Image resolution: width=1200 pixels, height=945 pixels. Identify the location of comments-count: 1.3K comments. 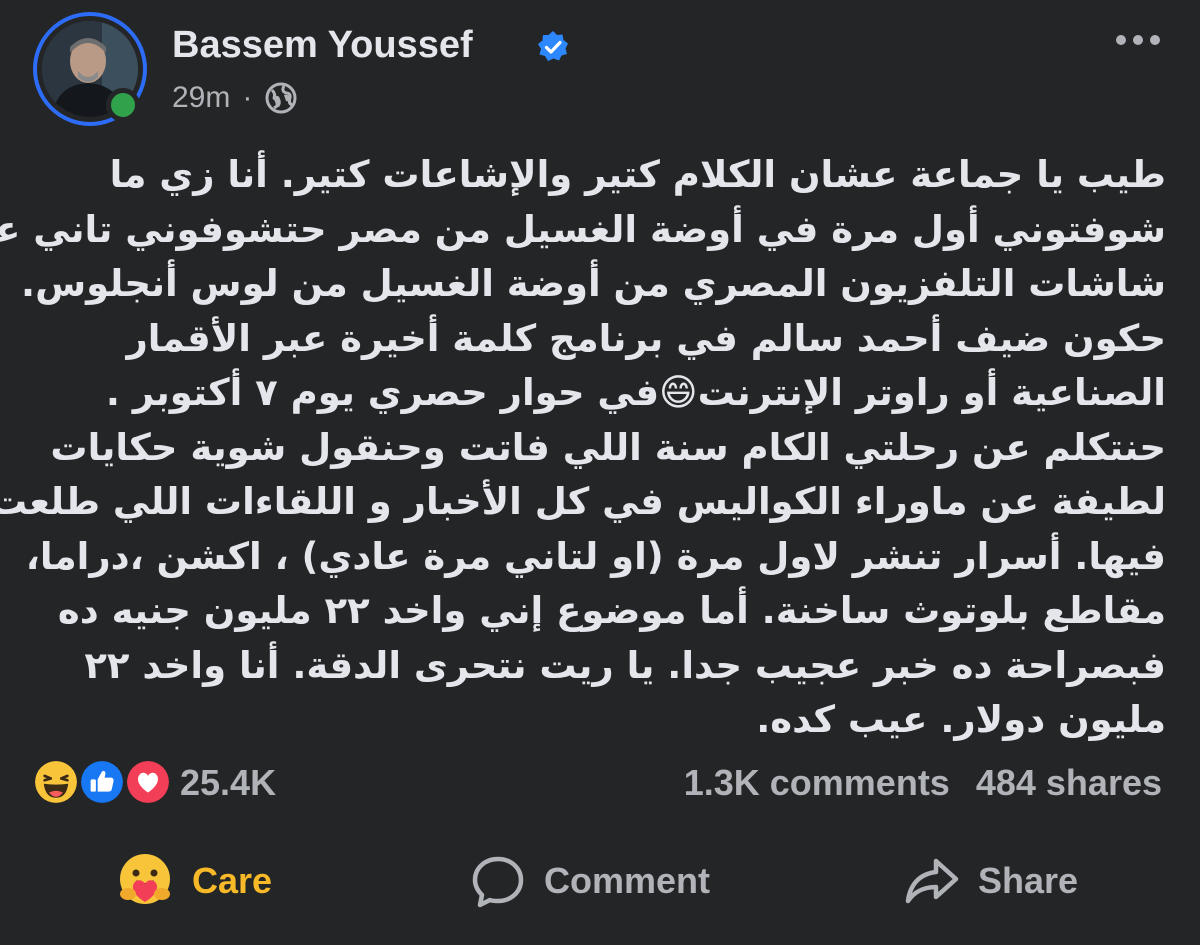
(817, 783).